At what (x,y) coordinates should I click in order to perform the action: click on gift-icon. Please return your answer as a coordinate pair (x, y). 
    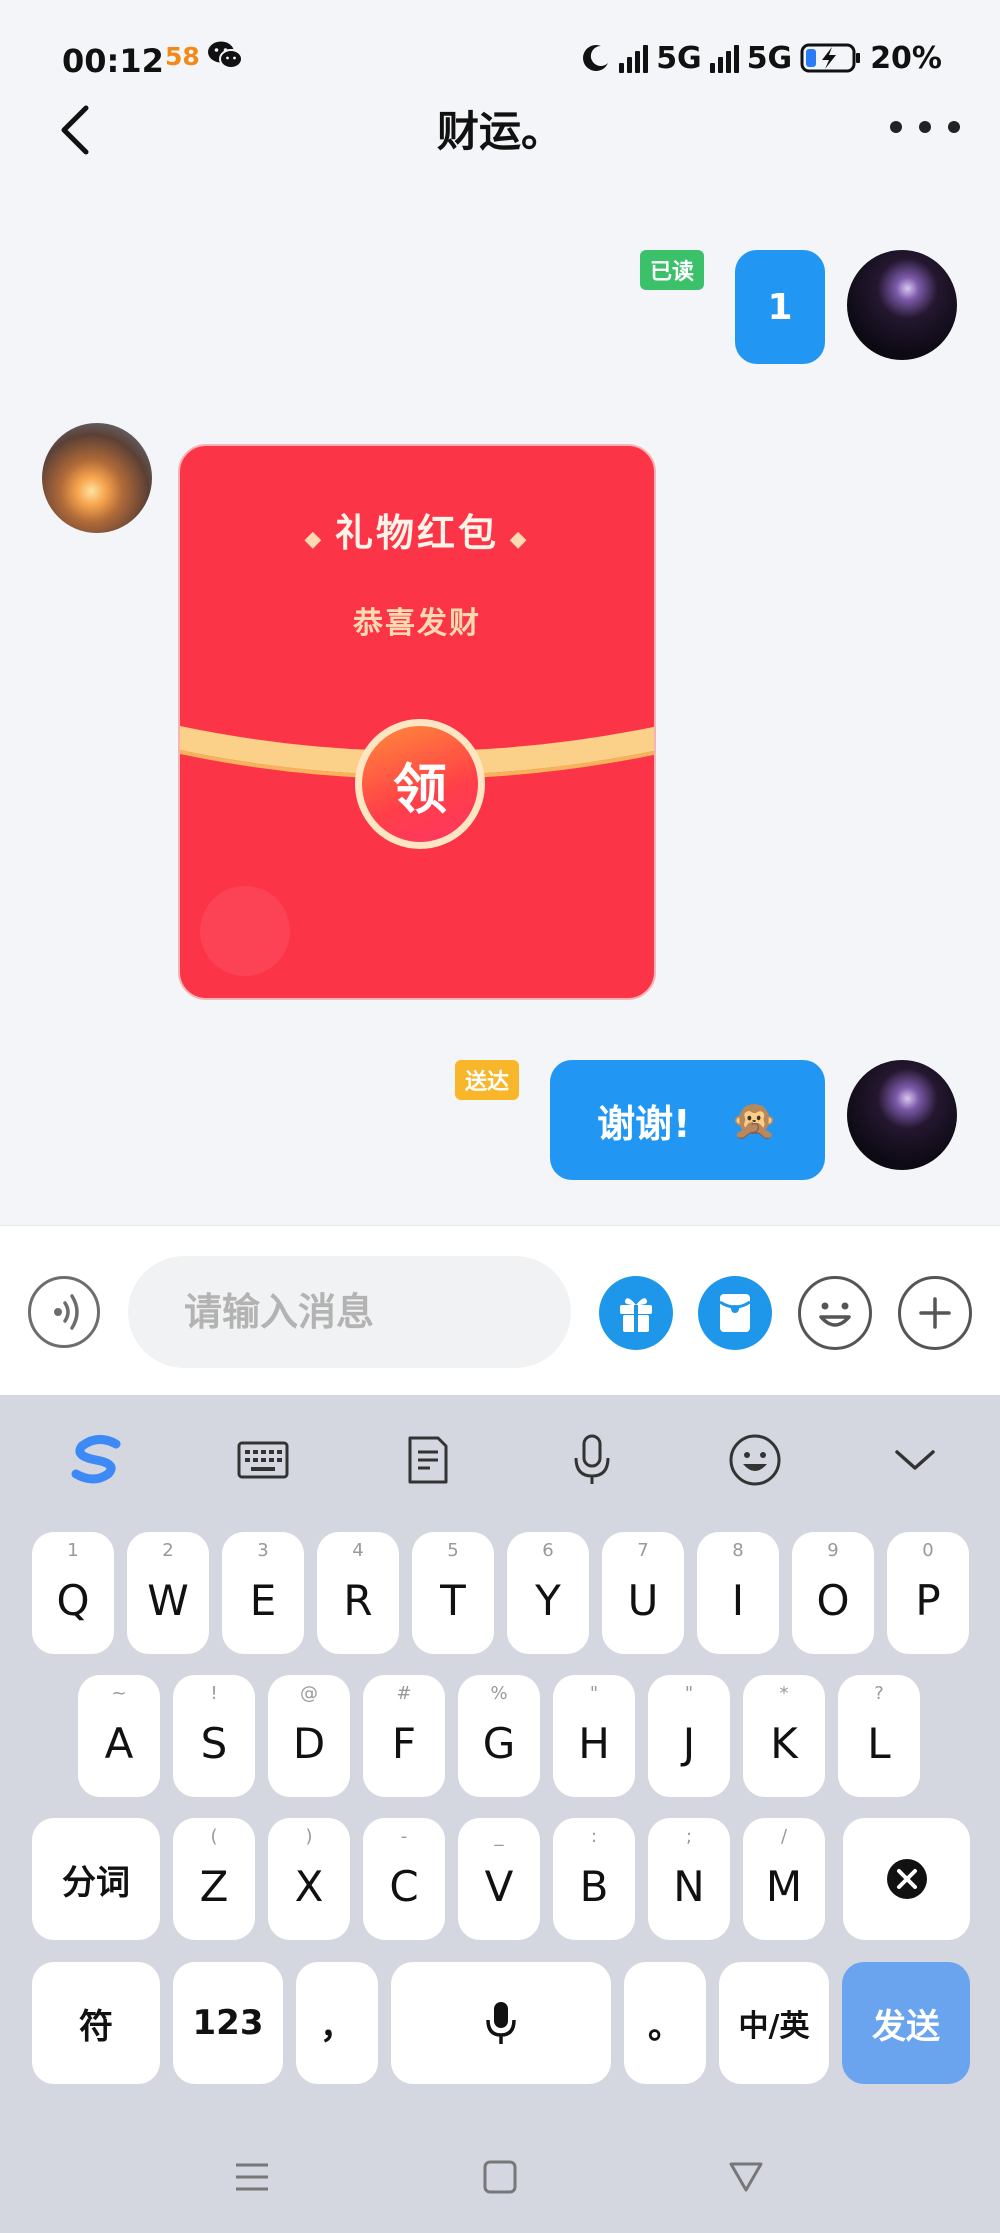
    Looking at the image, I should click on (636, 1315).